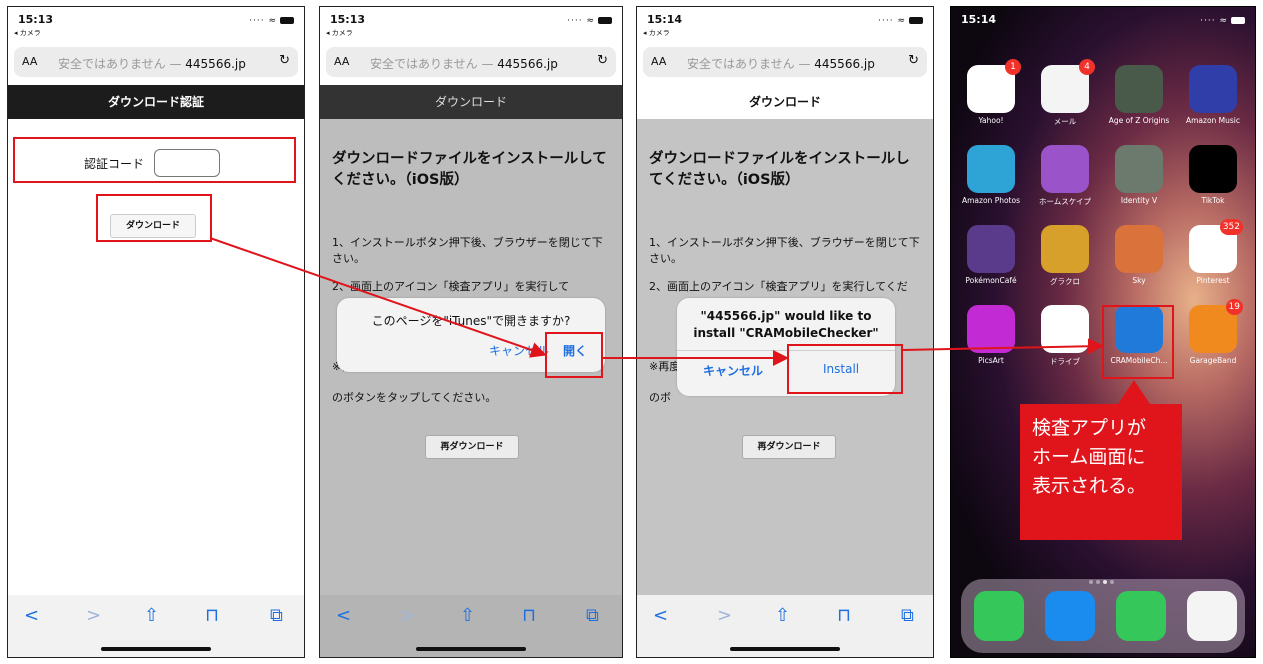 This screenshot has height=664, width=1263. What do you see at coordinates (1213, 200) in the screenshot?
I see `app-label: TikTok` at bounding box center [1213, 200].